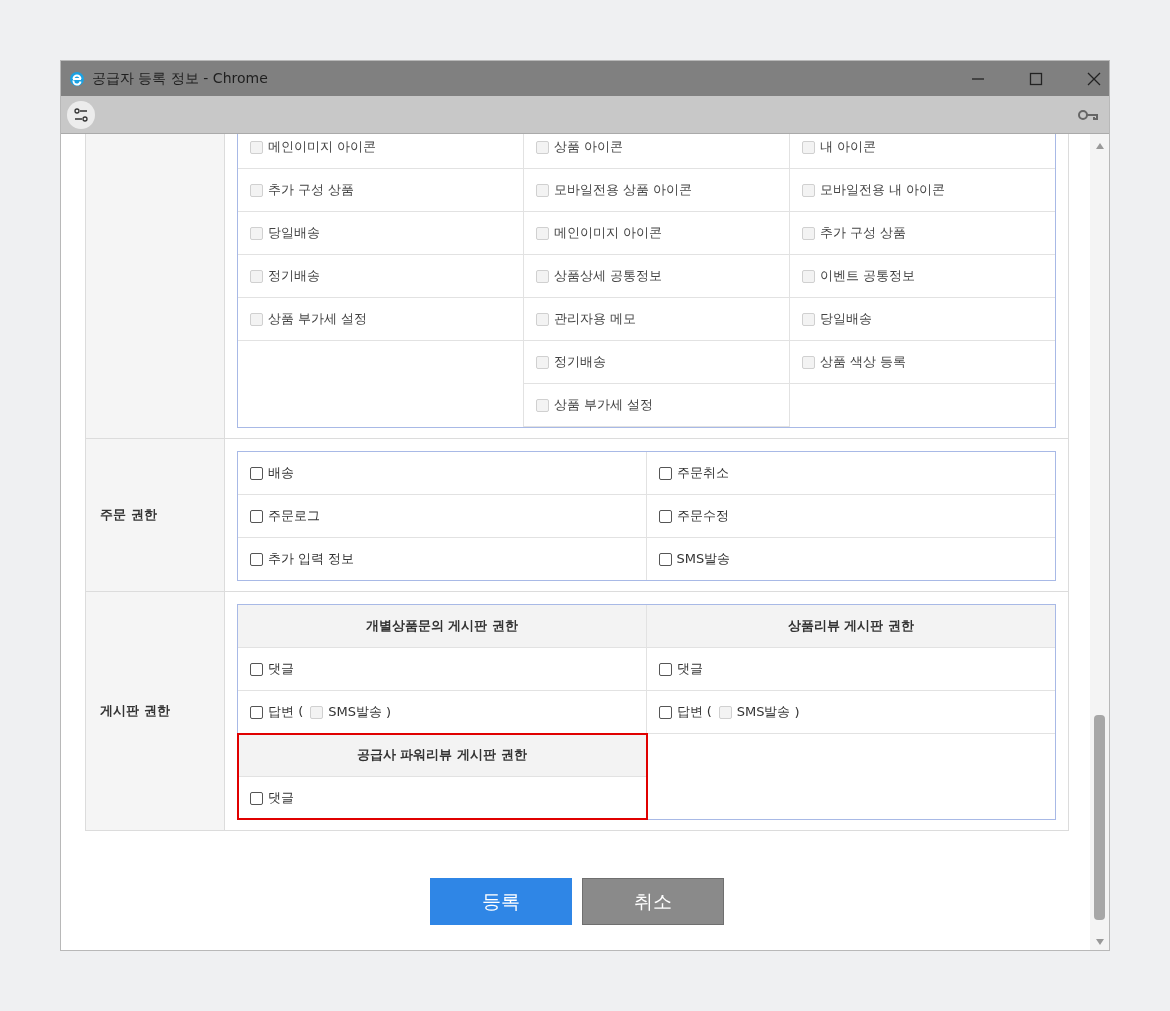 The height and width of the screenshot is (1011, 1170). I want to click on scrollbar, so click(1099, 542).